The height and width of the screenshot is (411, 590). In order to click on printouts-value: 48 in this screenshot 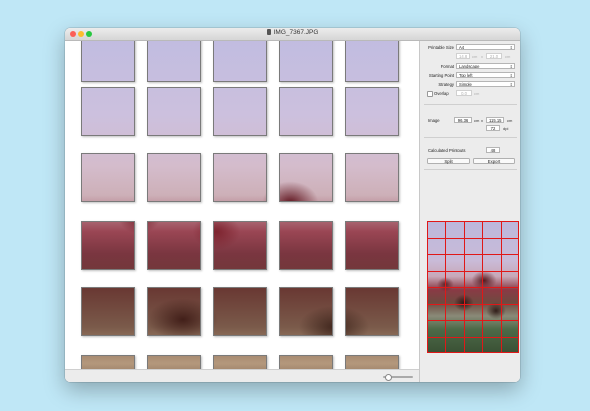, I will do `click(493, 150)`.